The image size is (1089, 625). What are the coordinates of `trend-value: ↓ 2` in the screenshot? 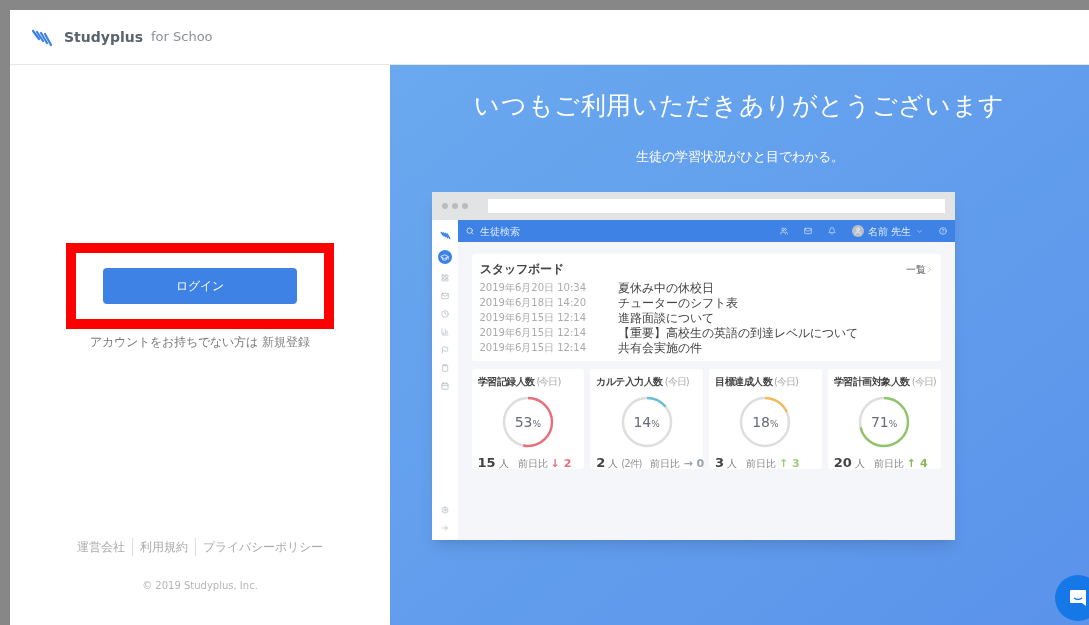 It's located at (561, 464).